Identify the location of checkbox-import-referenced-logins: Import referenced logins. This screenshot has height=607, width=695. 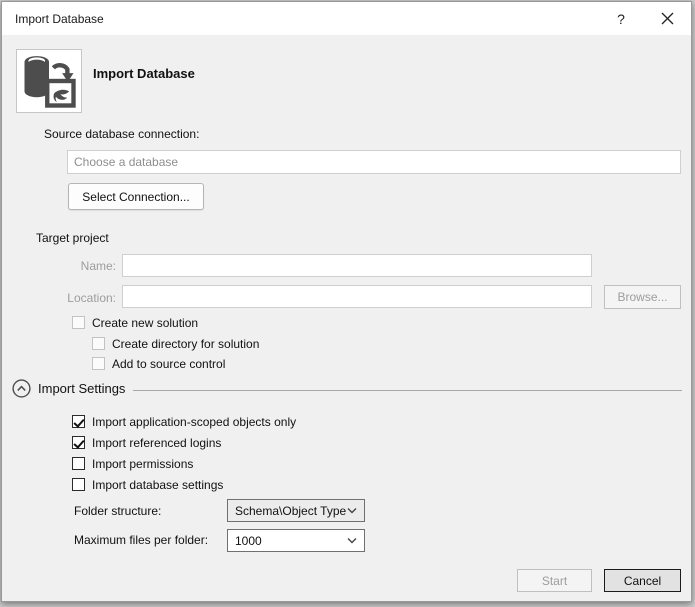
(146, 442).